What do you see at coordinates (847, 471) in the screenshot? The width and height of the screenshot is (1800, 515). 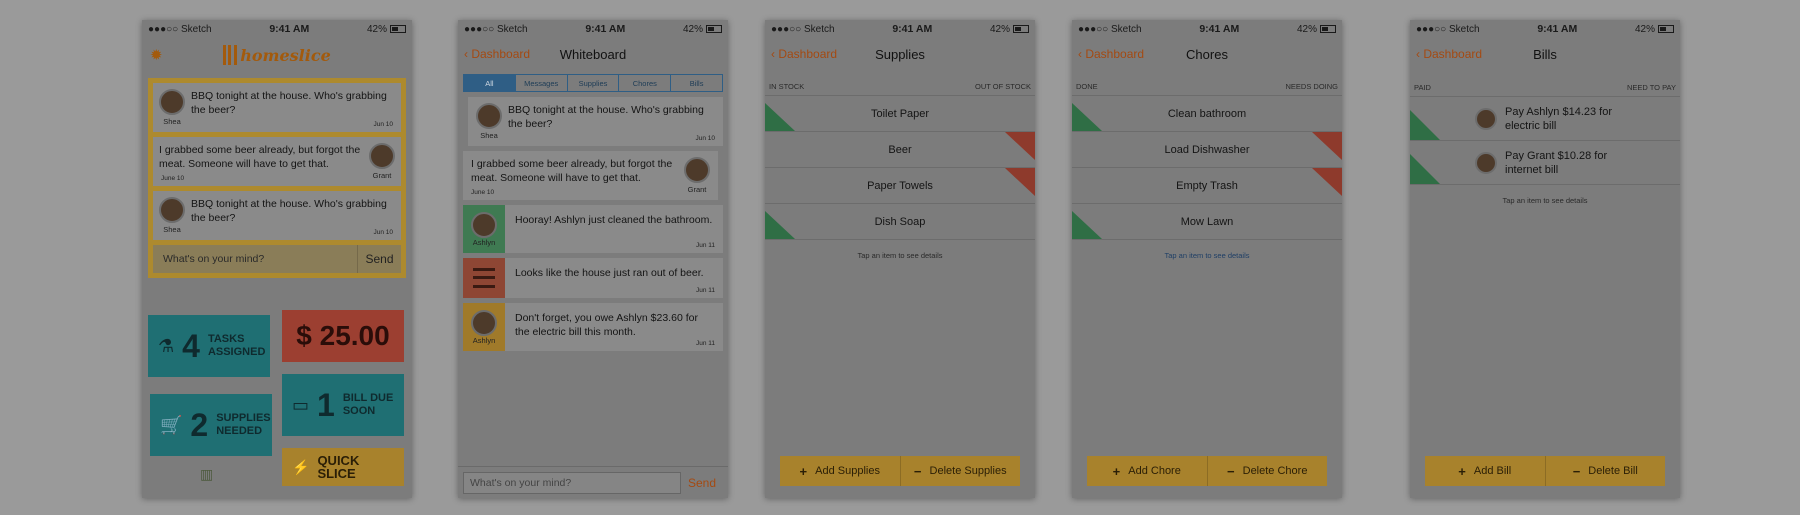 I see `add-label: Add Supplies` at bounding box center [847, 471].